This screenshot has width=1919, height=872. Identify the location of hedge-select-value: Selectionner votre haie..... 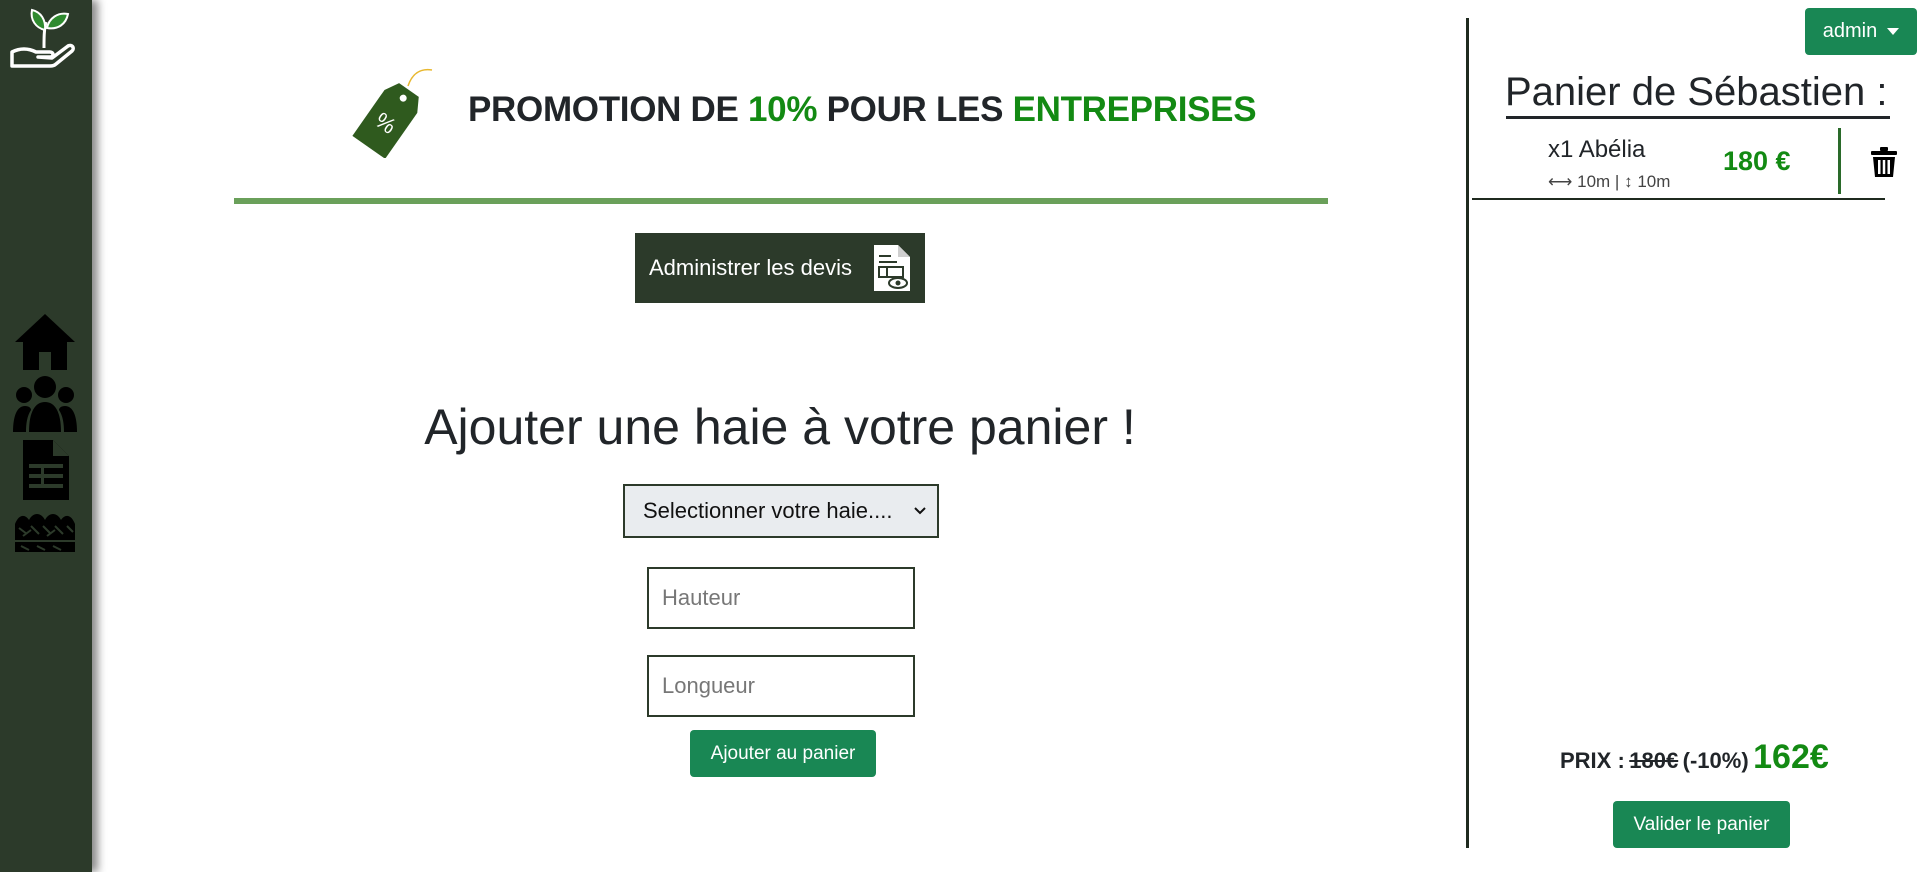
(768, 510).